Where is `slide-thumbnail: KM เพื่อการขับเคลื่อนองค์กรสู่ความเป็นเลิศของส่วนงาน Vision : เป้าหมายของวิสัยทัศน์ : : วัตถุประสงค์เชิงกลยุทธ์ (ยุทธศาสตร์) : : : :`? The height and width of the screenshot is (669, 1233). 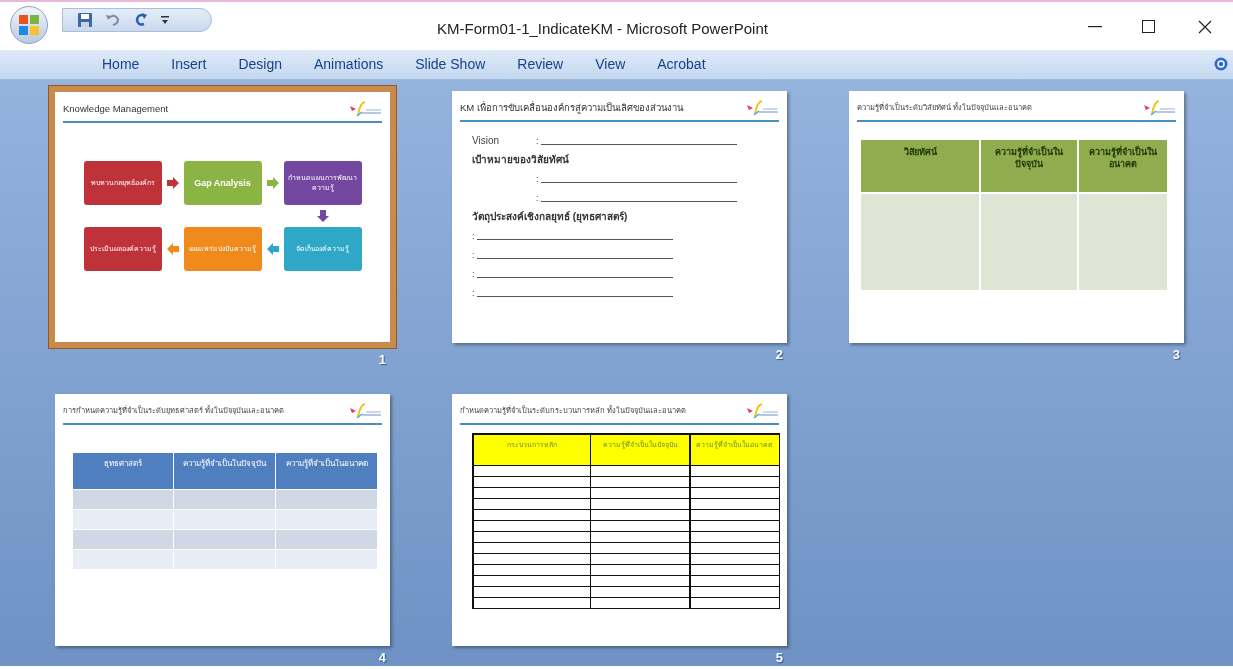 slide-thumbnail: KM เพื่อการขับเคลื่อนองค์กรสู่ความเป็นเลิศของส่วนงาน Vision : เป้าหมายของวิสัยทัศน์ : : วัตถุประสงค์เชิงกลยุทธ์ (ยุทธศาสตร์) : : : : is located at coordinates (619, 217).